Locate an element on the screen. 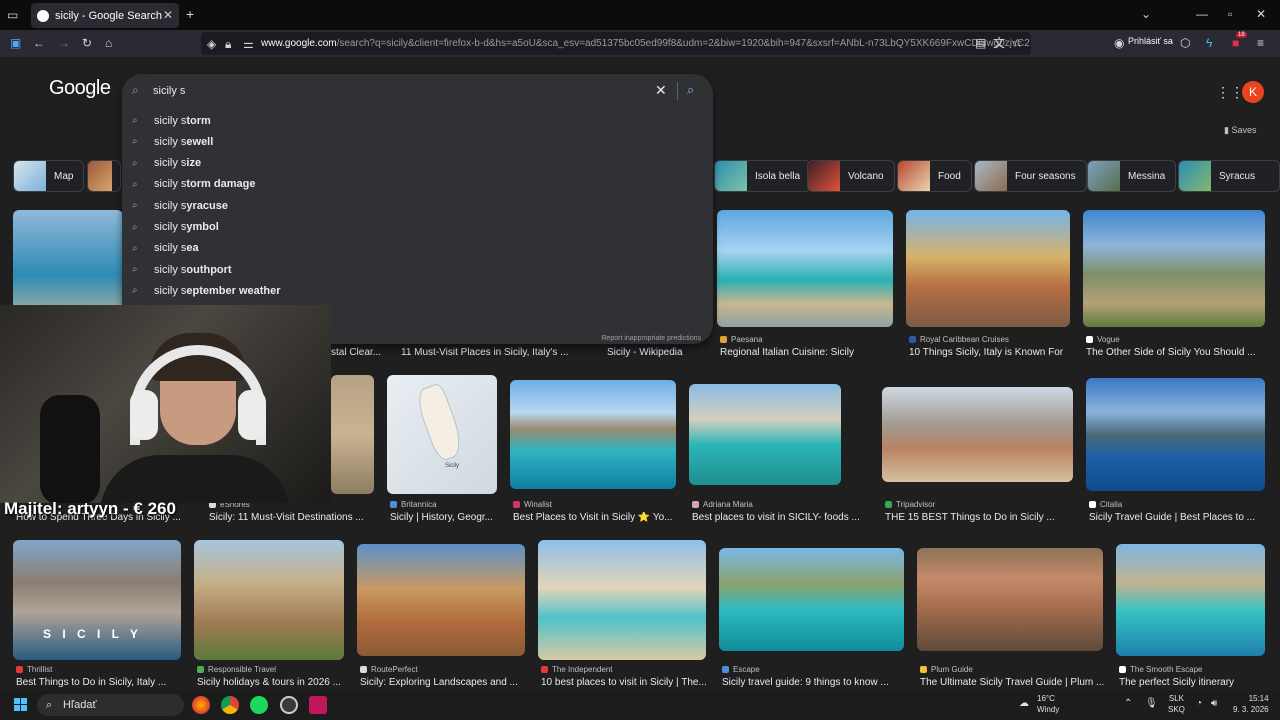  avatar: K is located at coordinates (1253, 92).